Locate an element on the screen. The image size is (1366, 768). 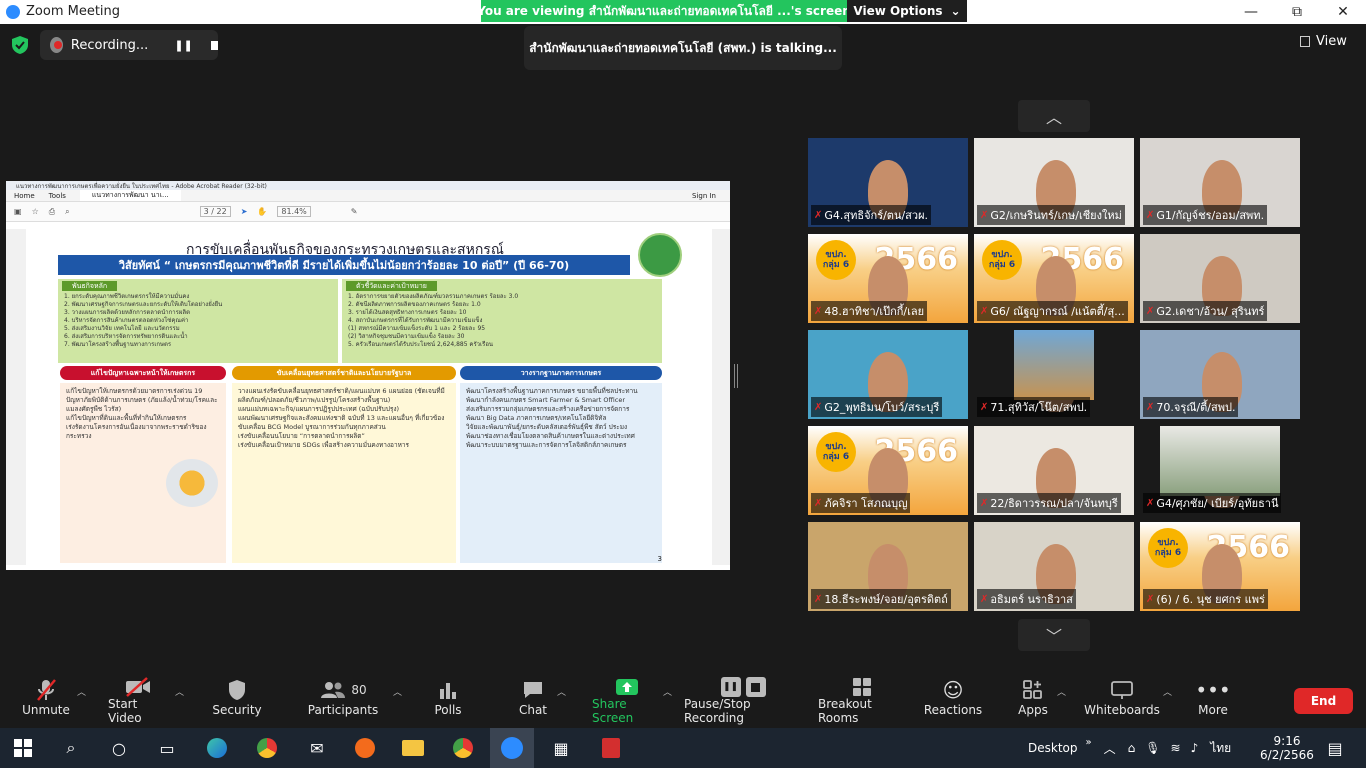
start-video-button: Start Video ︿ is located at coordinates (146, 701).